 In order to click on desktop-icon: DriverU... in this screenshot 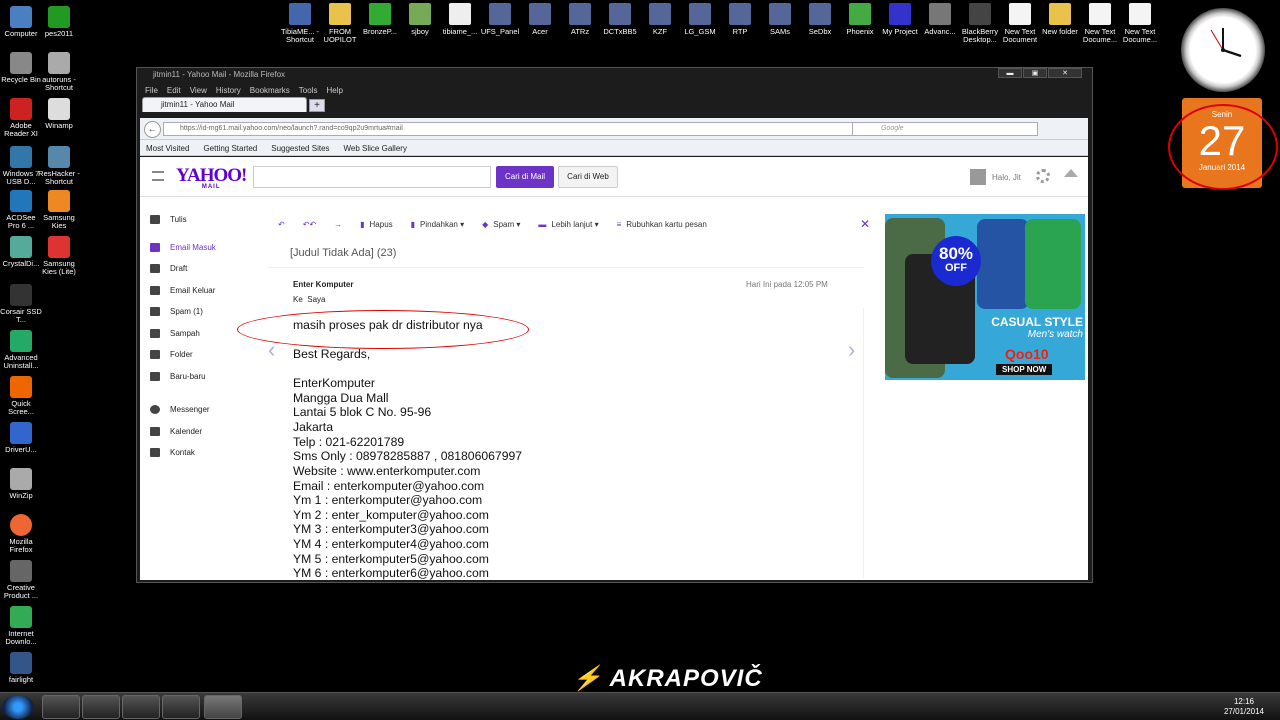, I will do `click(21, 437)`.